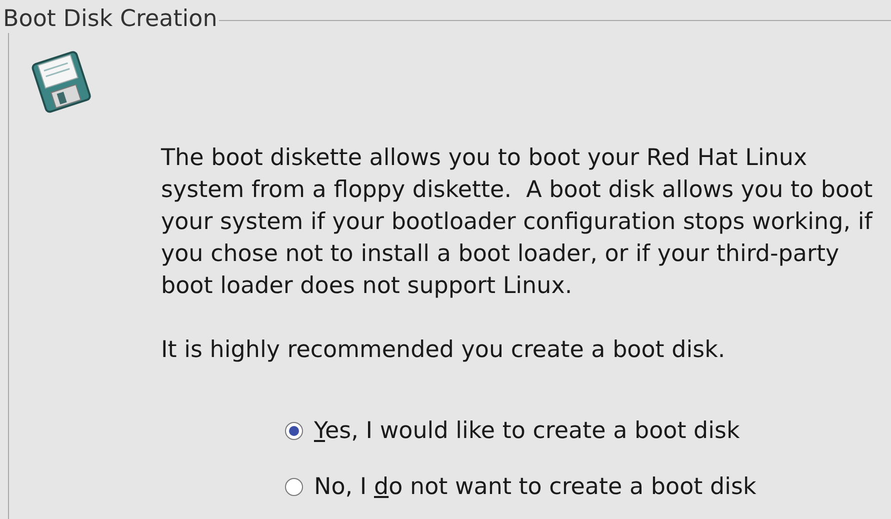 This screenshot has width=891, height=519. I want to click on radio-option: Yes, I would like to create a boot disk, so click(587, 431).